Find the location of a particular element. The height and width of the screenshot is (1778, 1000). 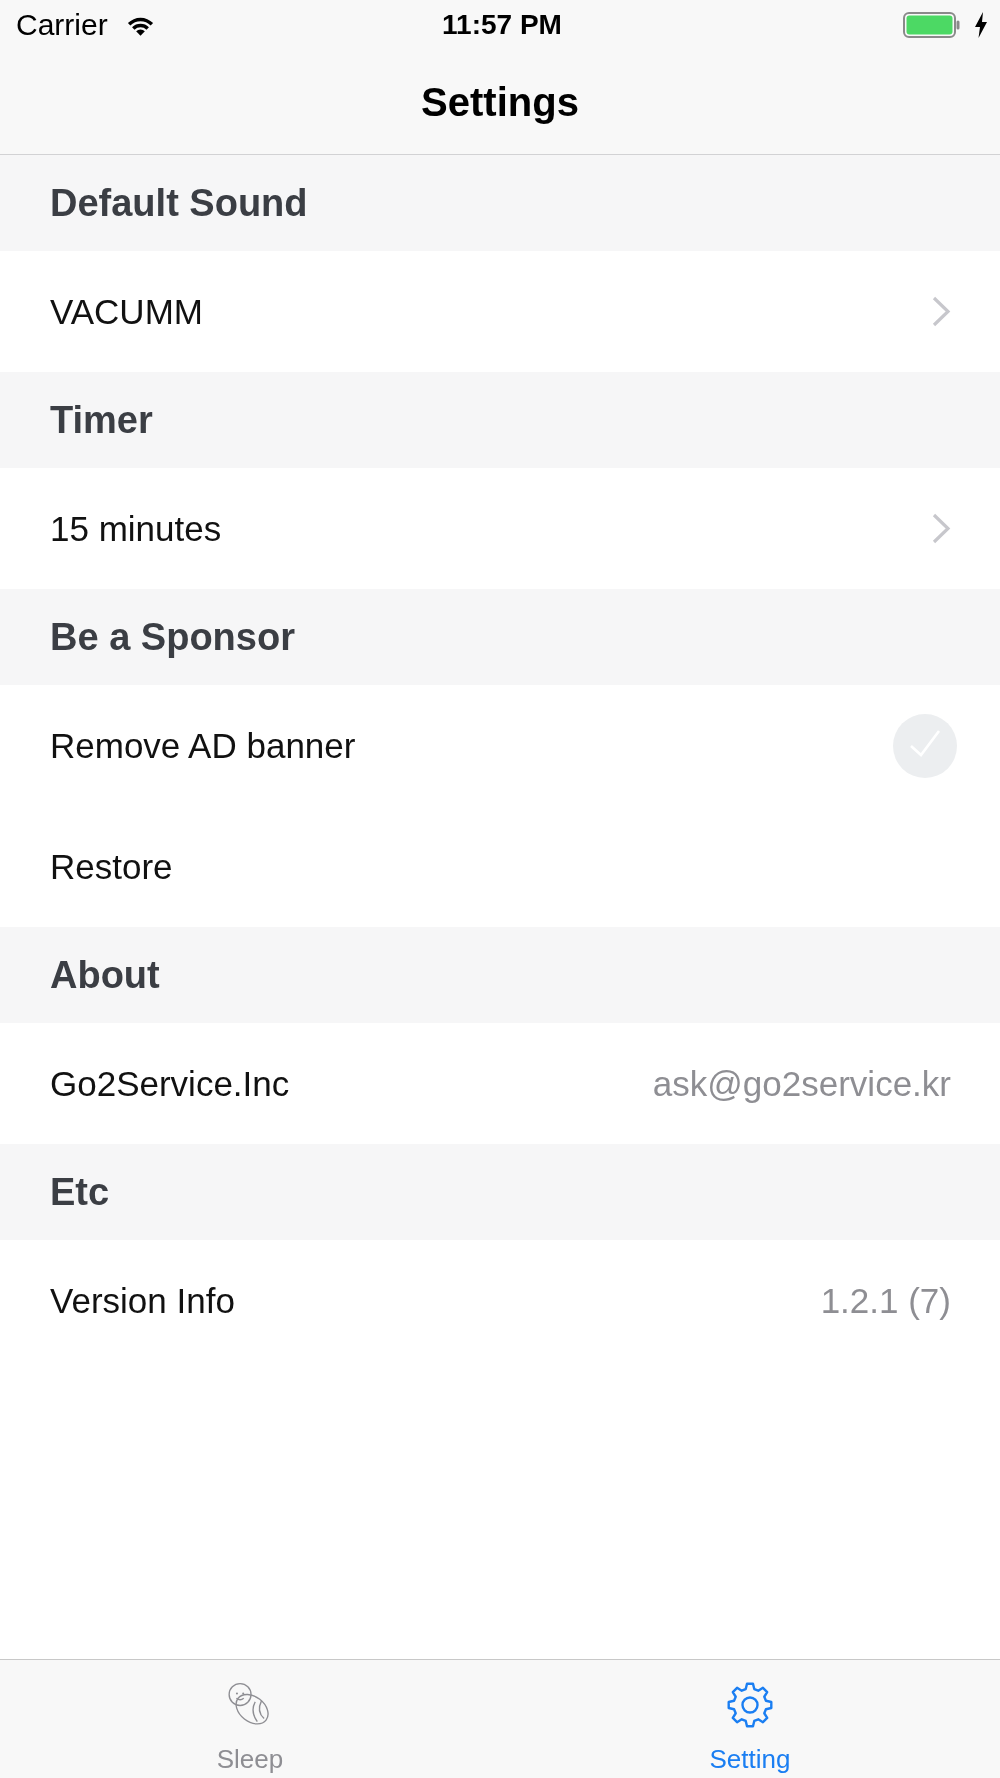

battery-icon is located at coordinates (931, 25).